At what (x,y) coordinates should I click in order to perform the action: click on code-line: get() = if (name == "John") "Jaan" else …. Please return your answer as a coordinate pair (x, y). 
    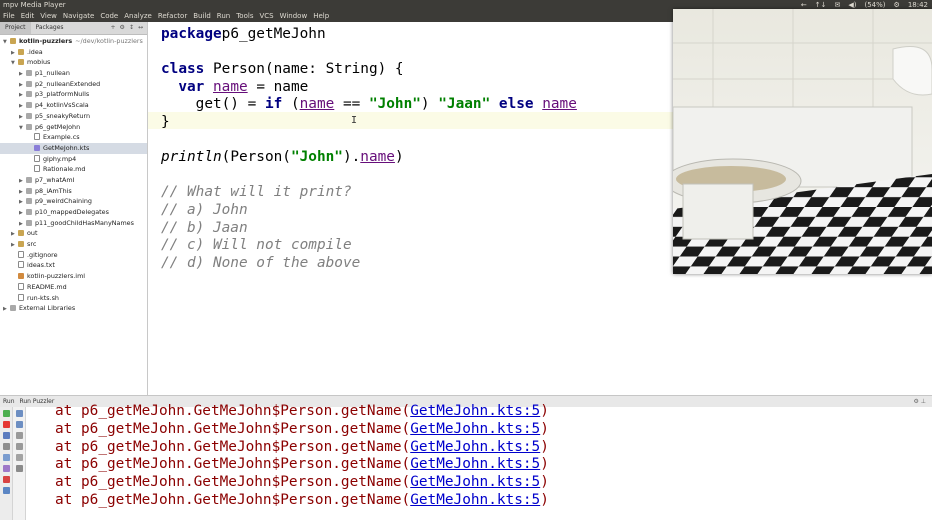
    Looking at the image, I should click on (369, 105).